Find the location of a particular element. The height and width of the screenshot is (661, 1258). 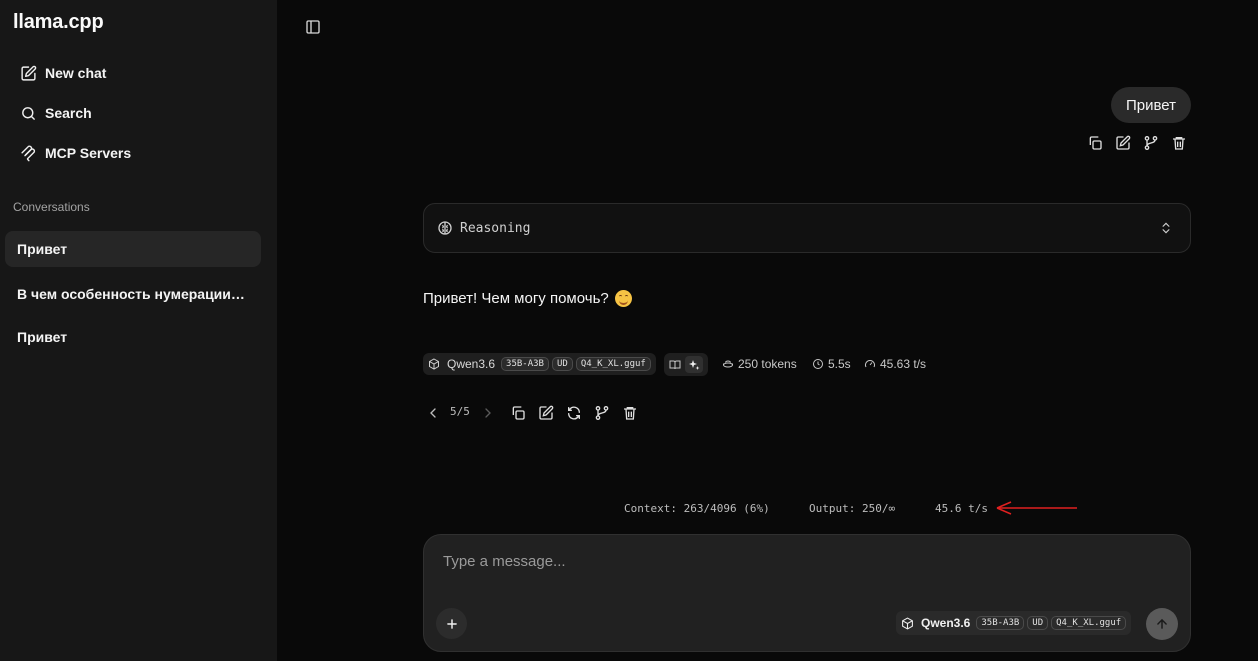

assistant-message: Привет! Чем могу помочь? is located at coordinates (527, 298).